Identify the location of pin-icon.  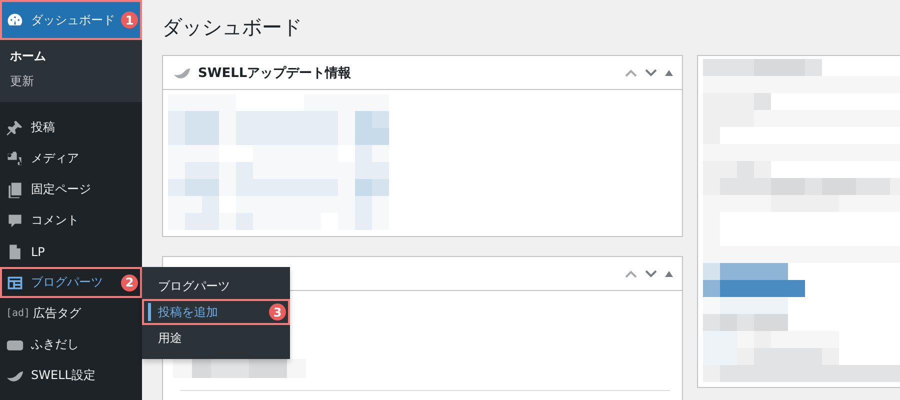
(15, 127).